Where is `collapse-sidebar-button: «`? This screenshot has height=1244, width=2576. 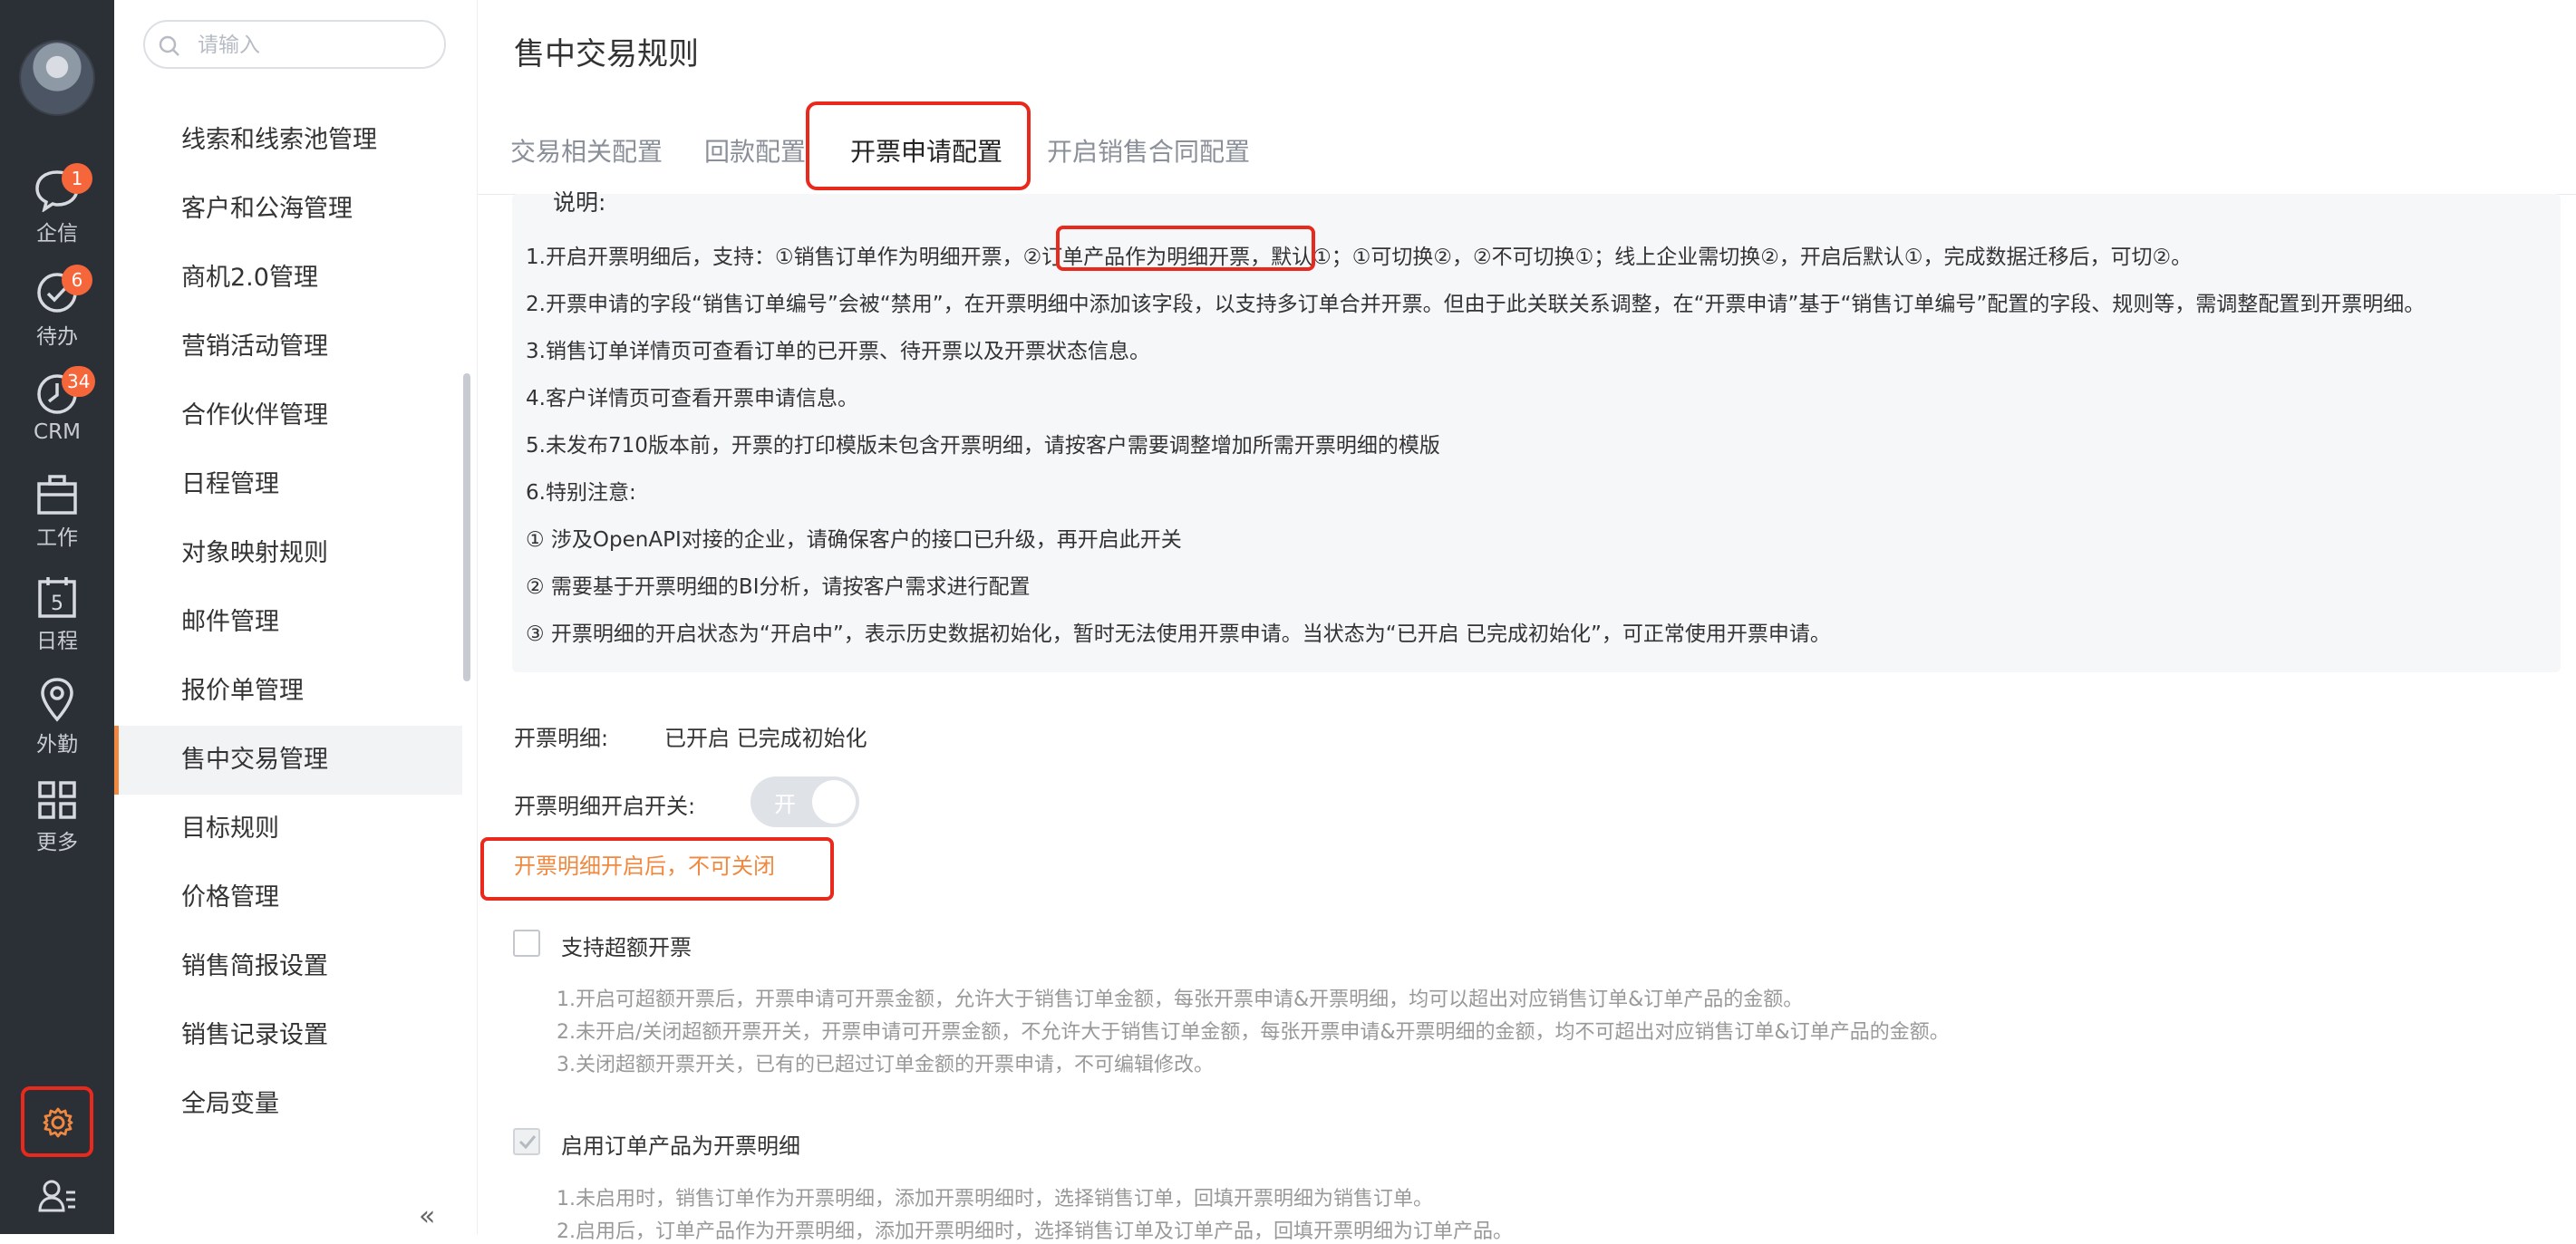 collapse-sidebar-button: « is located at coordinates (427, 1216).